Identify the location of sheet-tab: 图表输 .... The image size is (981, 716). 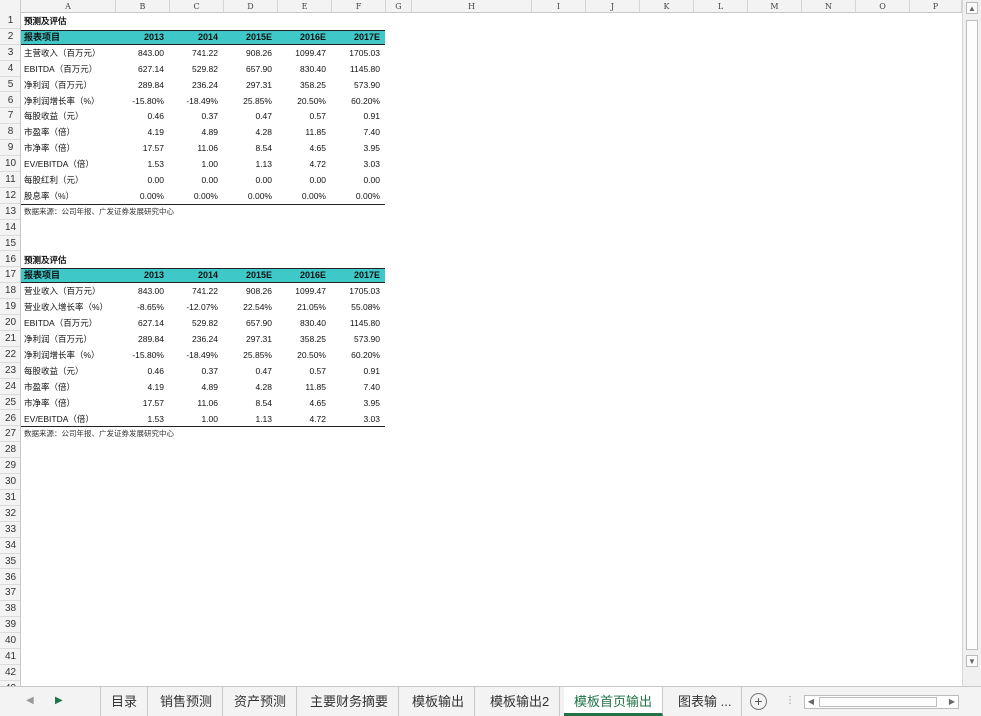
(705, 701).